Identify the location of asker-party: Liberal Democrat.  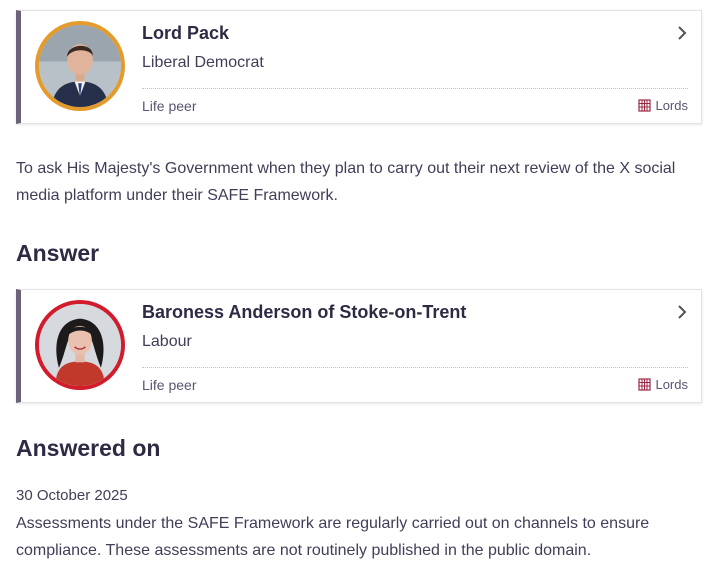
(203, 62).